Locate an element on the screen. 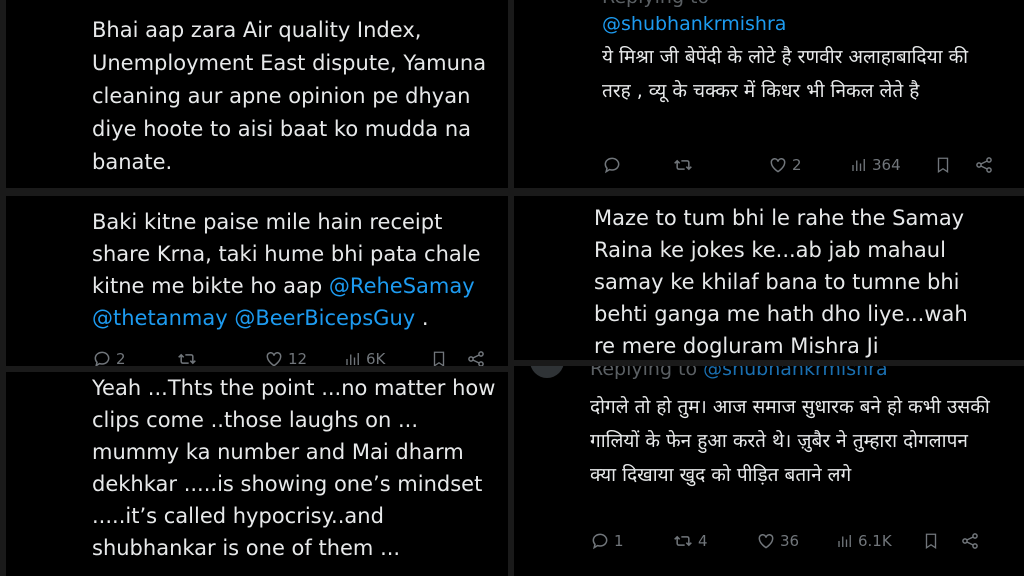 Image resolution: width=1024 pixels, height=576 pixels. reply-button: 1 is located at coordinates (607, 541).